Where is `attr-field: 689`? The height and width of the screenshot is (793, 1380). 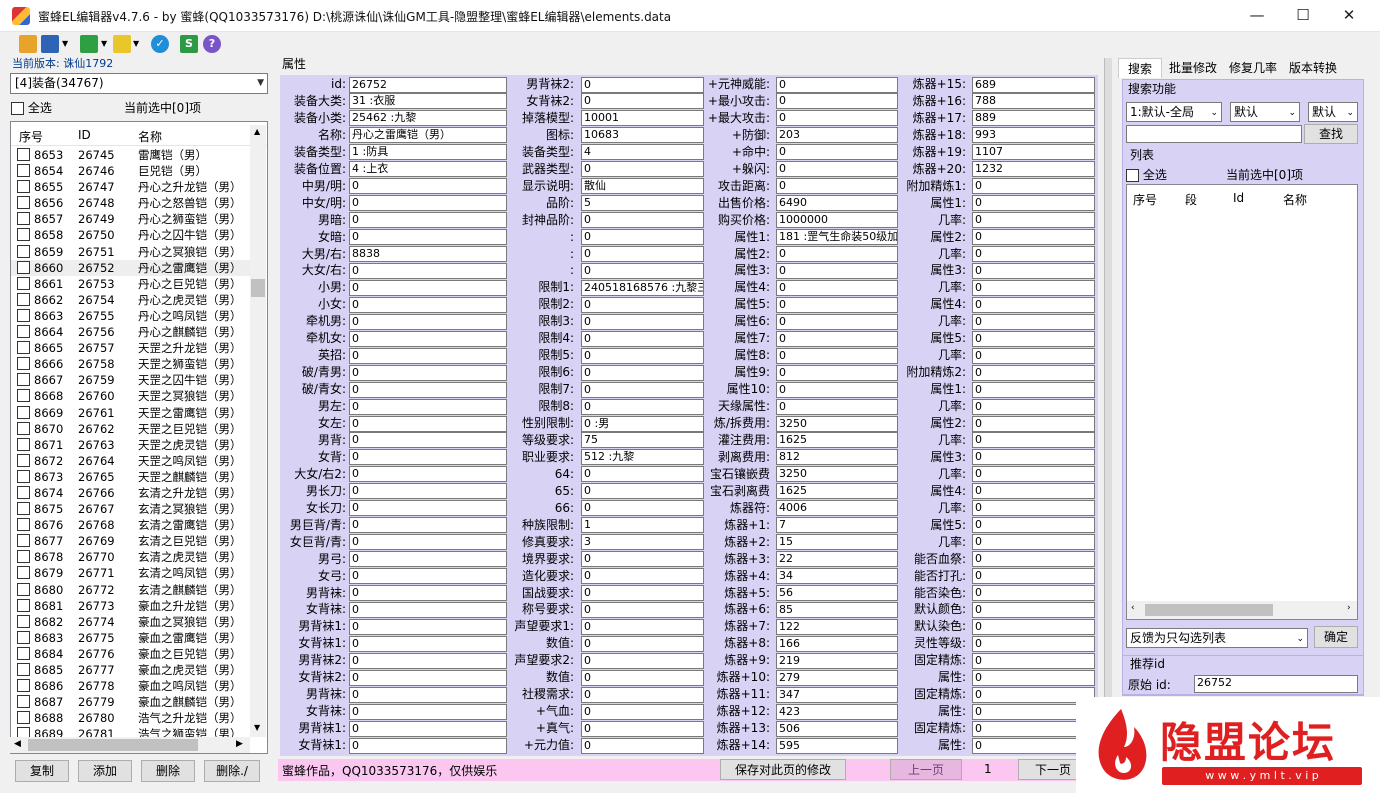 attr-field: 689 is located at coordinates (1033, 84).